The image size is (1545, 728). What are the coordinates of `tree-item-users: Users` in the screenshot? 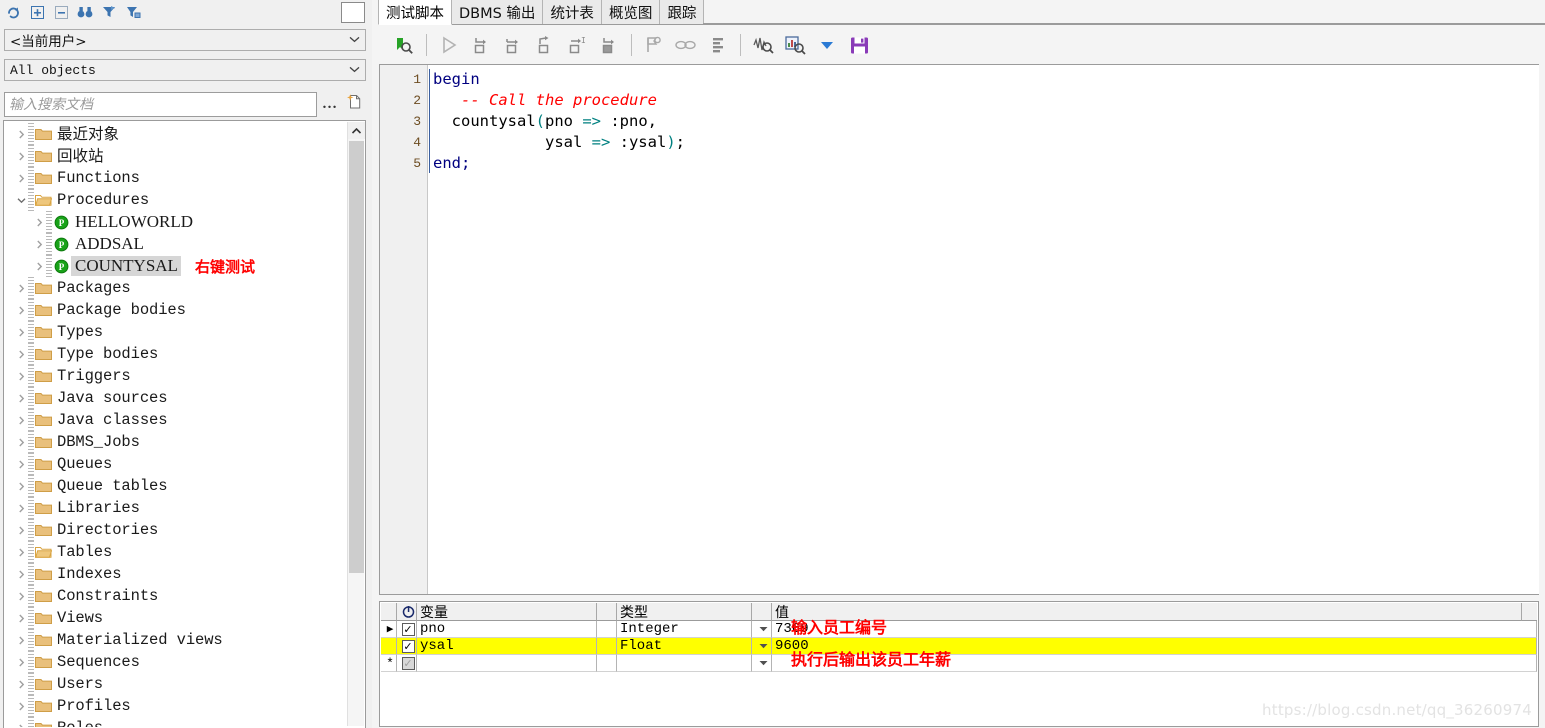 It's located at (176, 684).